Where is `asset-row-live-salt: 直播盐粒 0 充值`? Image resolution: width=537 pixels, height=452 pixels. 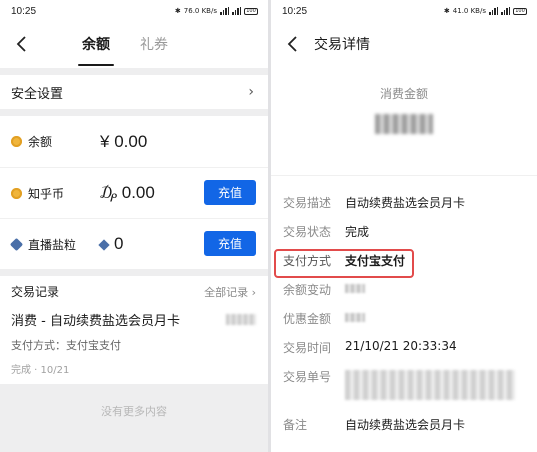
asset-row-live-salt: 直播盐粒 0 充值 is located at coordinates (134, 243).